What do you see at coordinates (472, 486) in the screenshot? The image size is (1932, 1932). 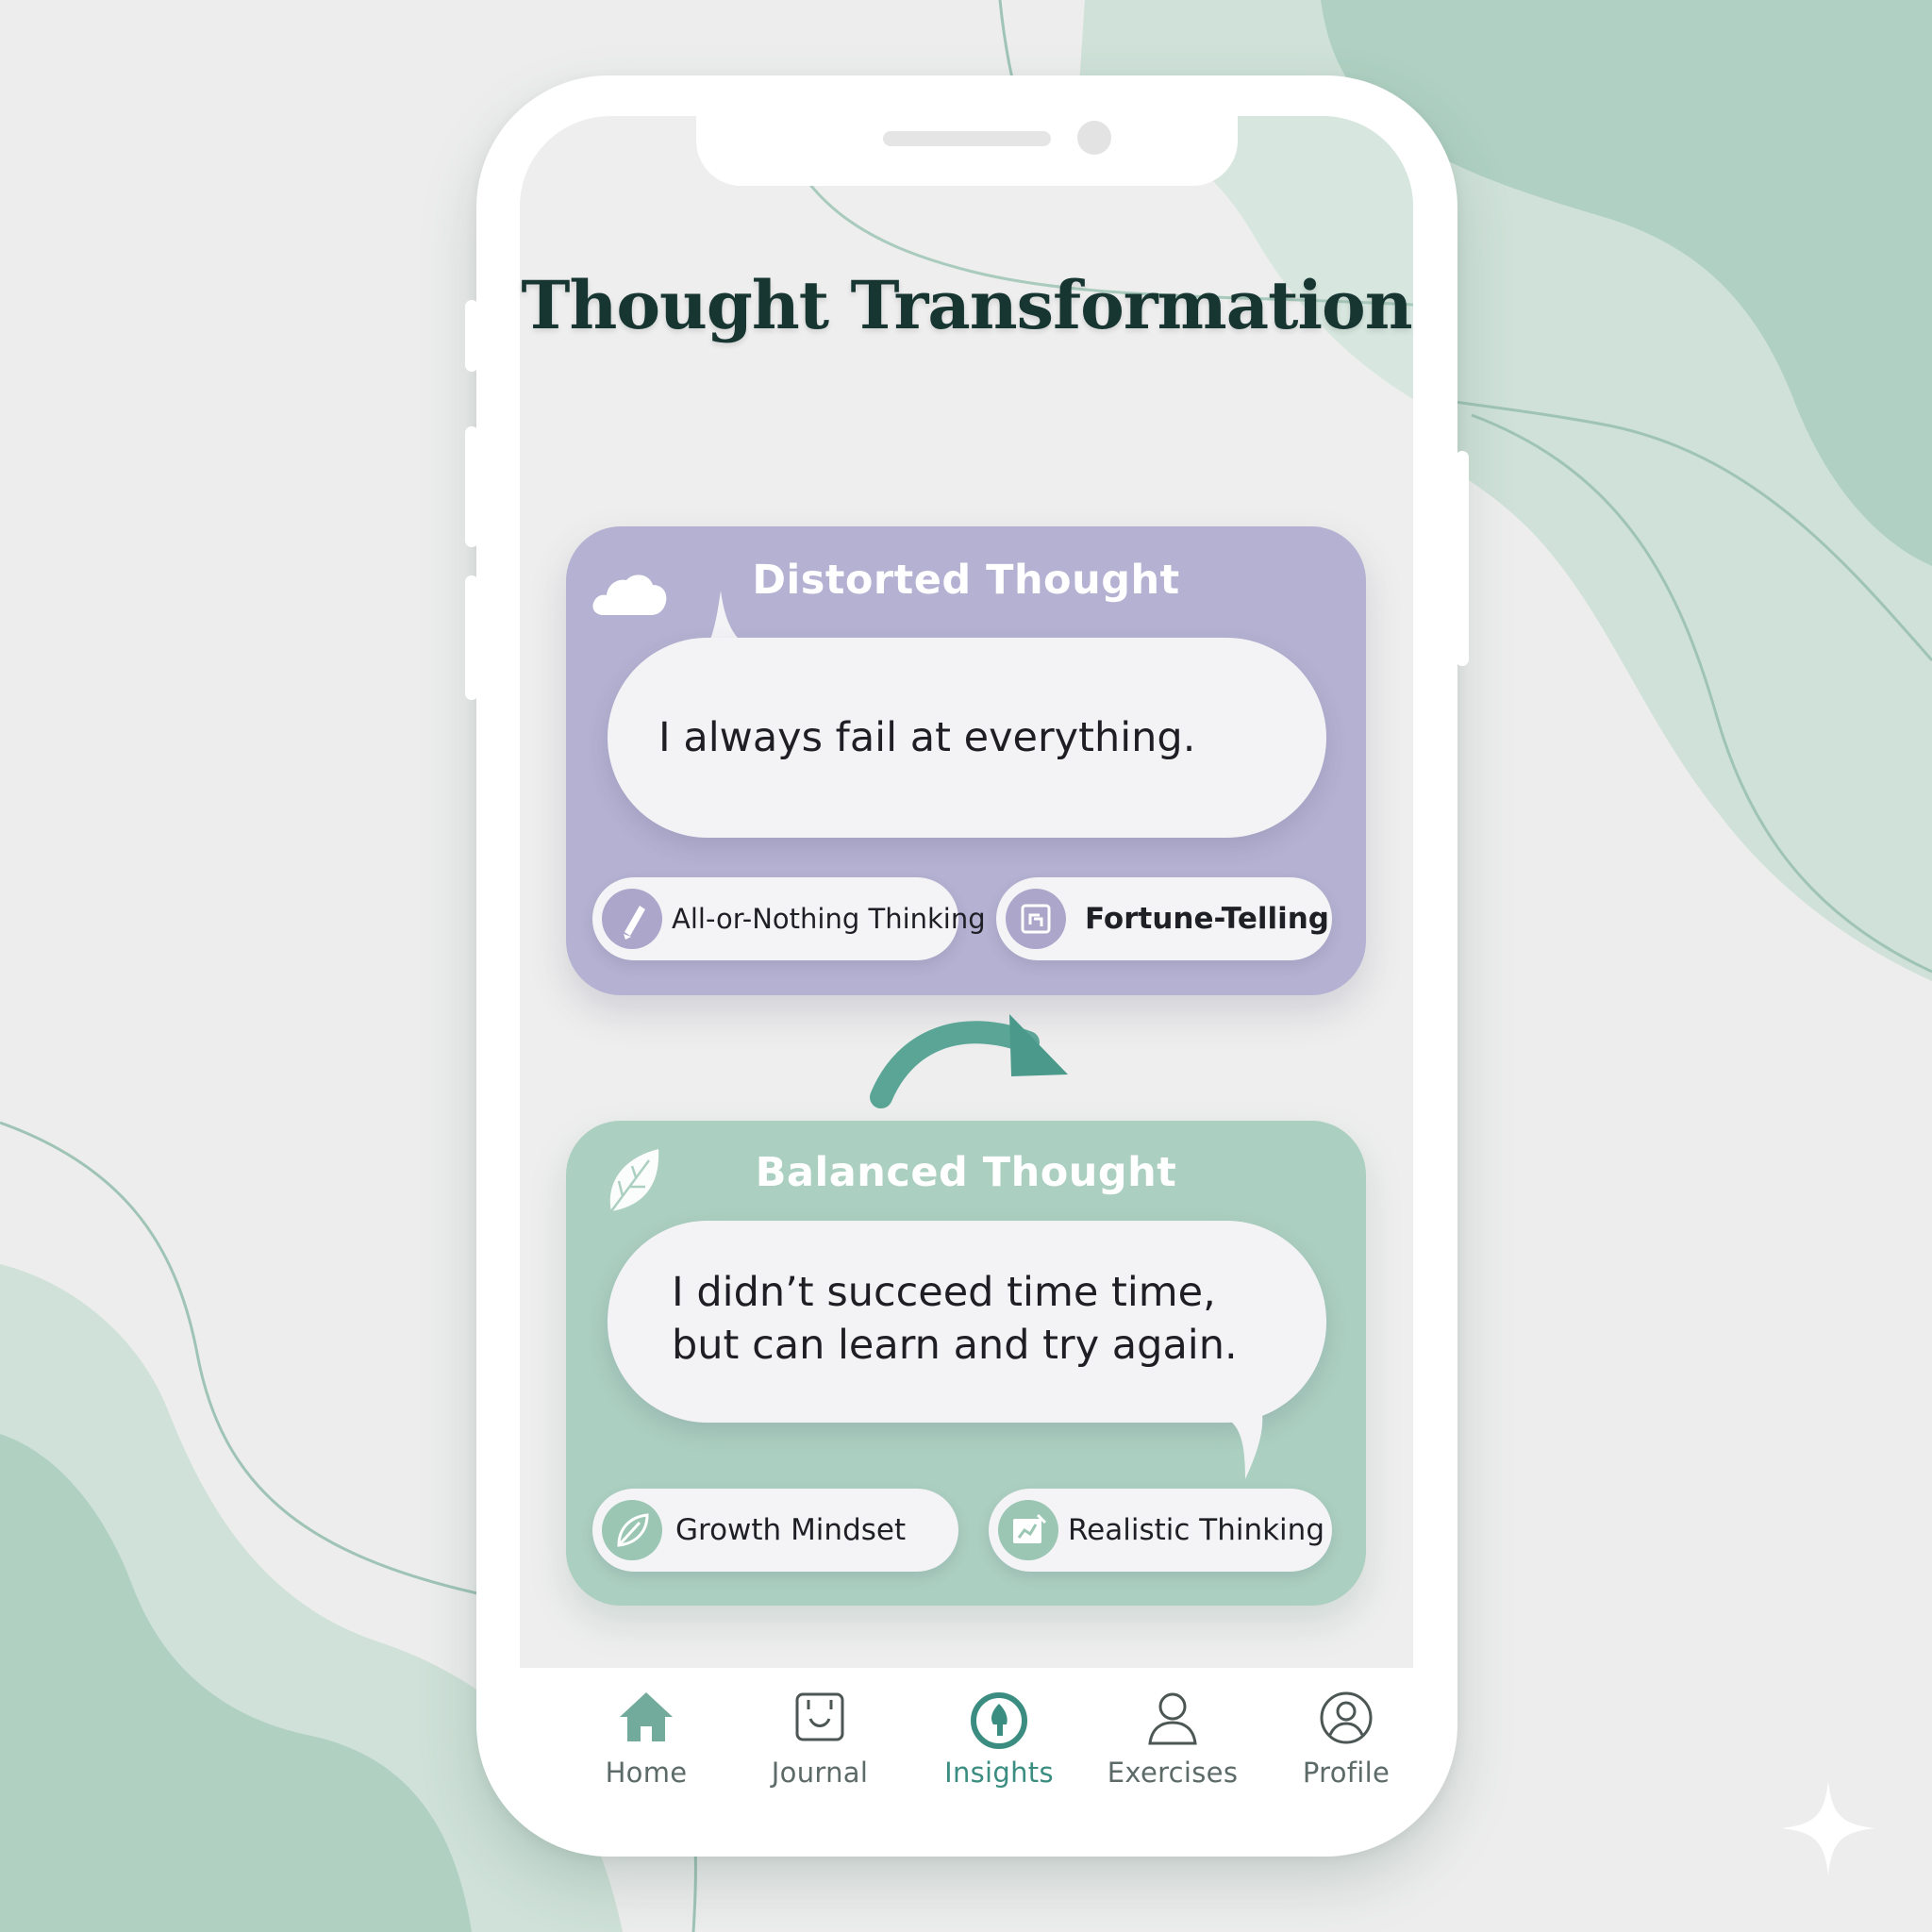 I see `volume-up-button` at bounding box center [472, 486].